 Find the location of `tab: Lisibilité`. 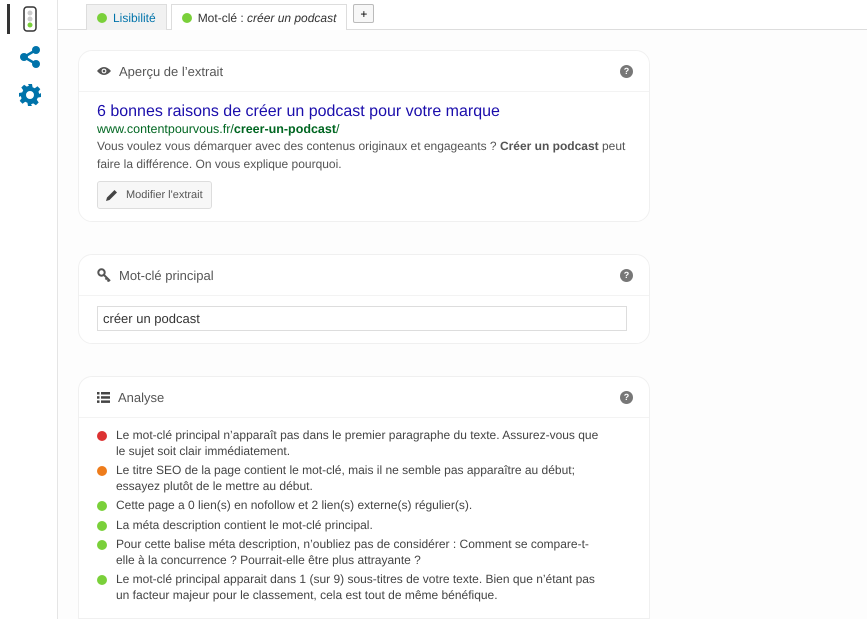

tab: Lisibilité is located at coordinates (126, 17).